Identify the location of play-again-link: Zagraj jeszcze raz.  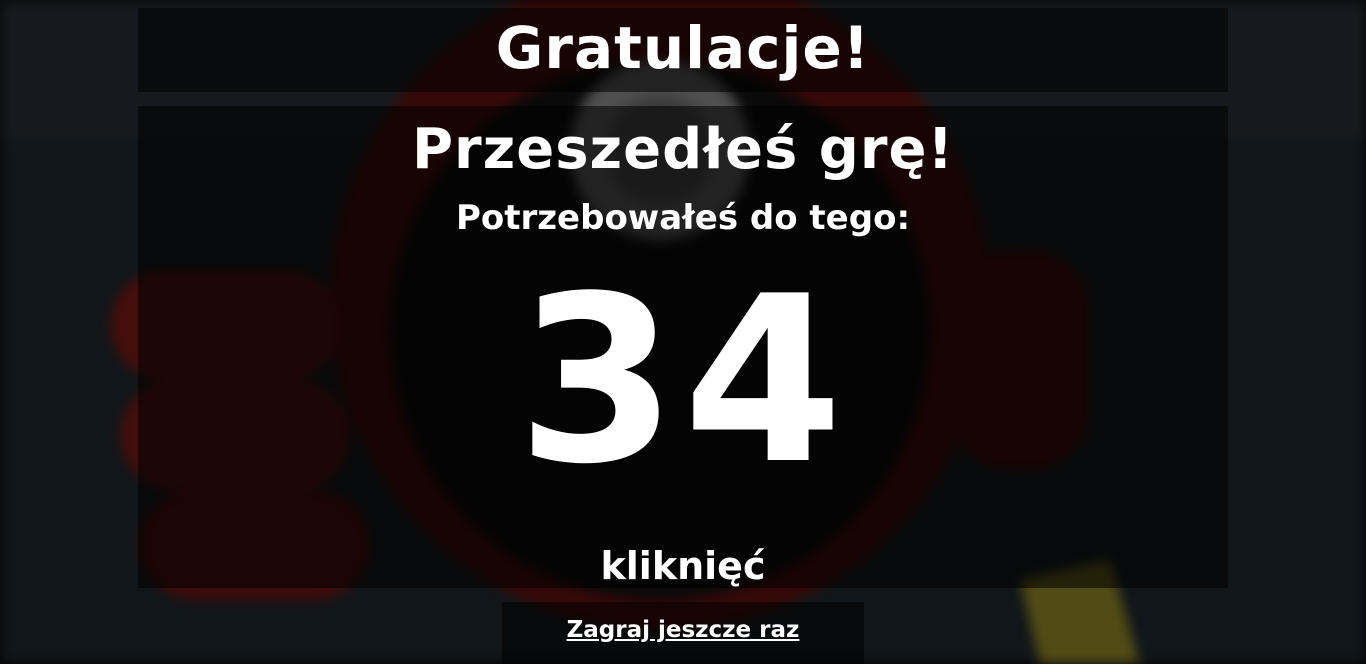
(683, 630).